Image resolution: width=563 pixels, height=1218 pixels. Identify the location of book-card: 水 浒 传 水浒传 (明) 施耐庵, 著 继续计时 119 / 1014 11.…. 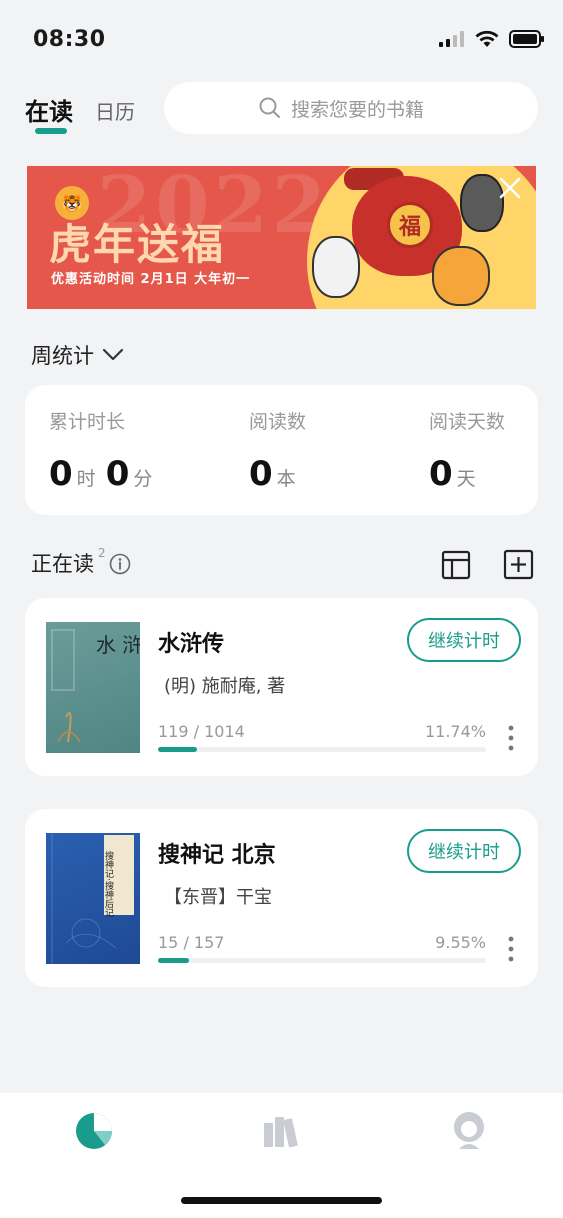
(281, 687).